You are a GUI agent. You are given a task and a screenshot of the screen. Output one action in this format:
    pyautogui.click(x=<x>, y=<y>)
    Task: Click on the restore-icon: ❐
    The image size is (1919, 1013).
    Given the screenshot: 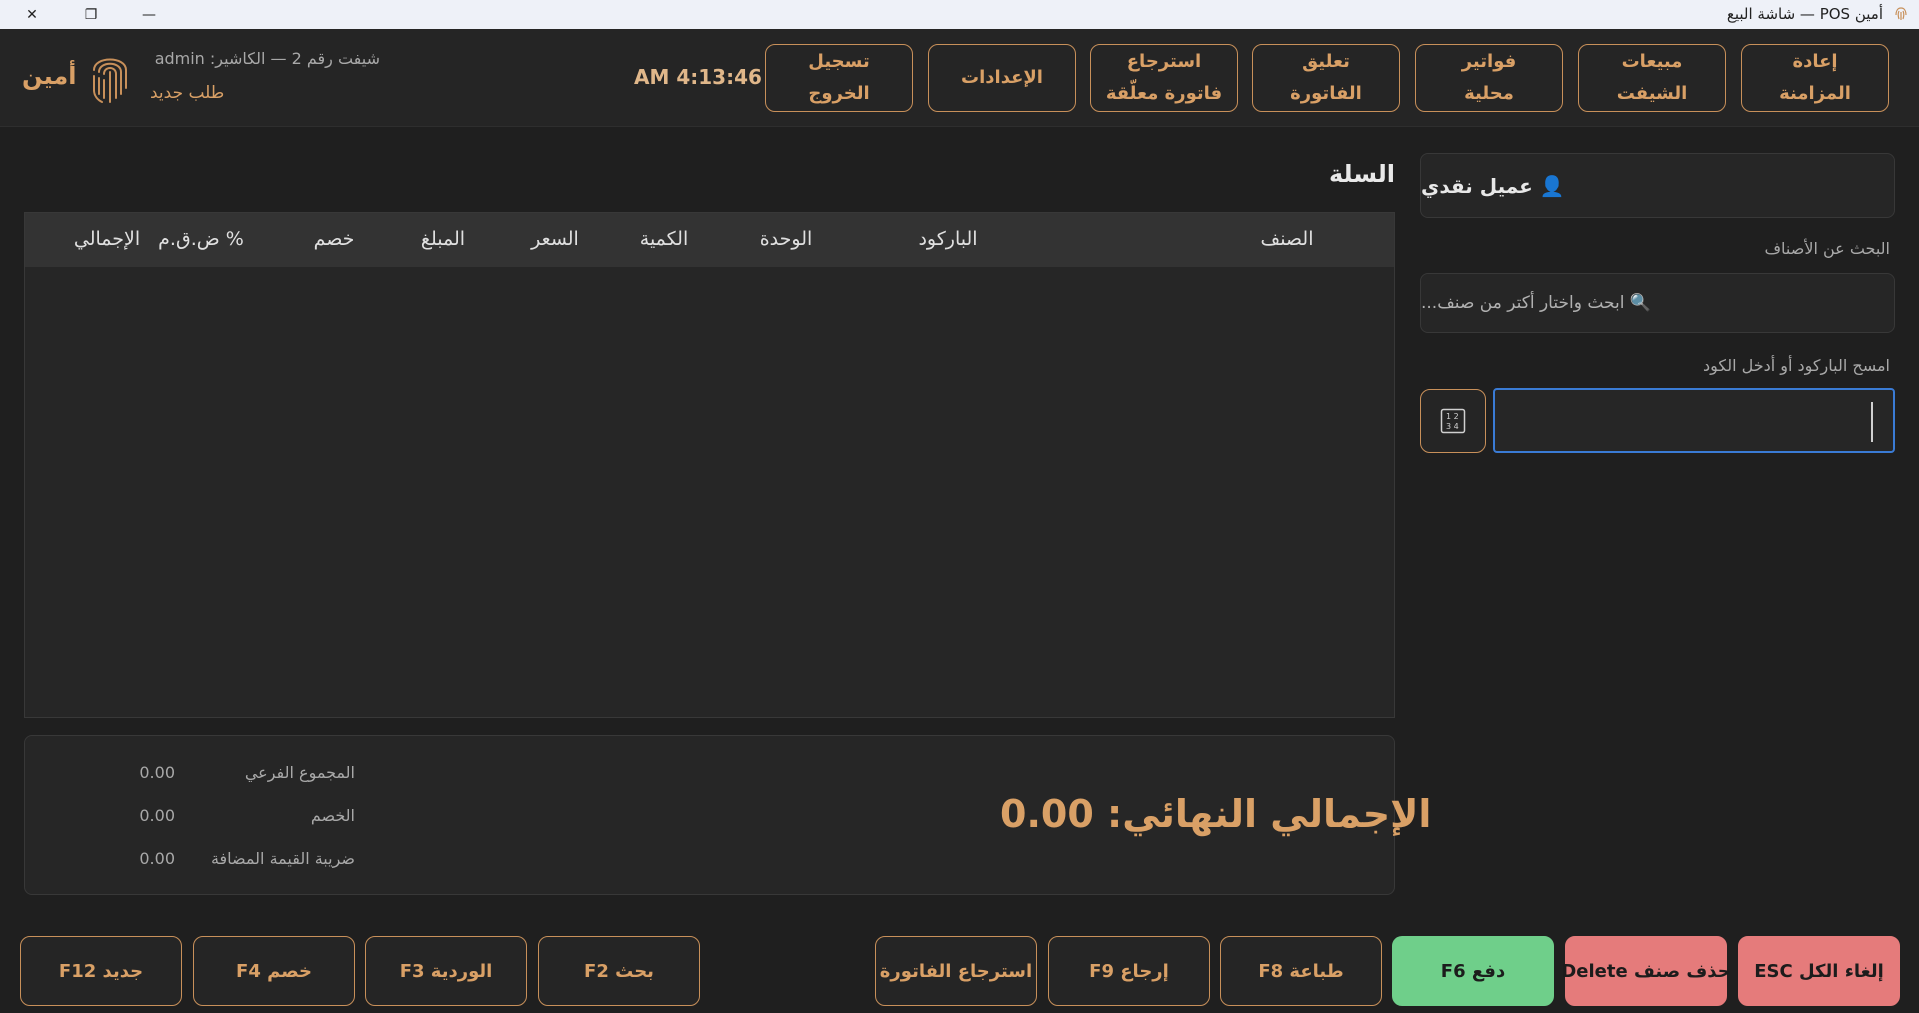 What is the action you would take?
    pyautogui.click(x=91, y=14)
    